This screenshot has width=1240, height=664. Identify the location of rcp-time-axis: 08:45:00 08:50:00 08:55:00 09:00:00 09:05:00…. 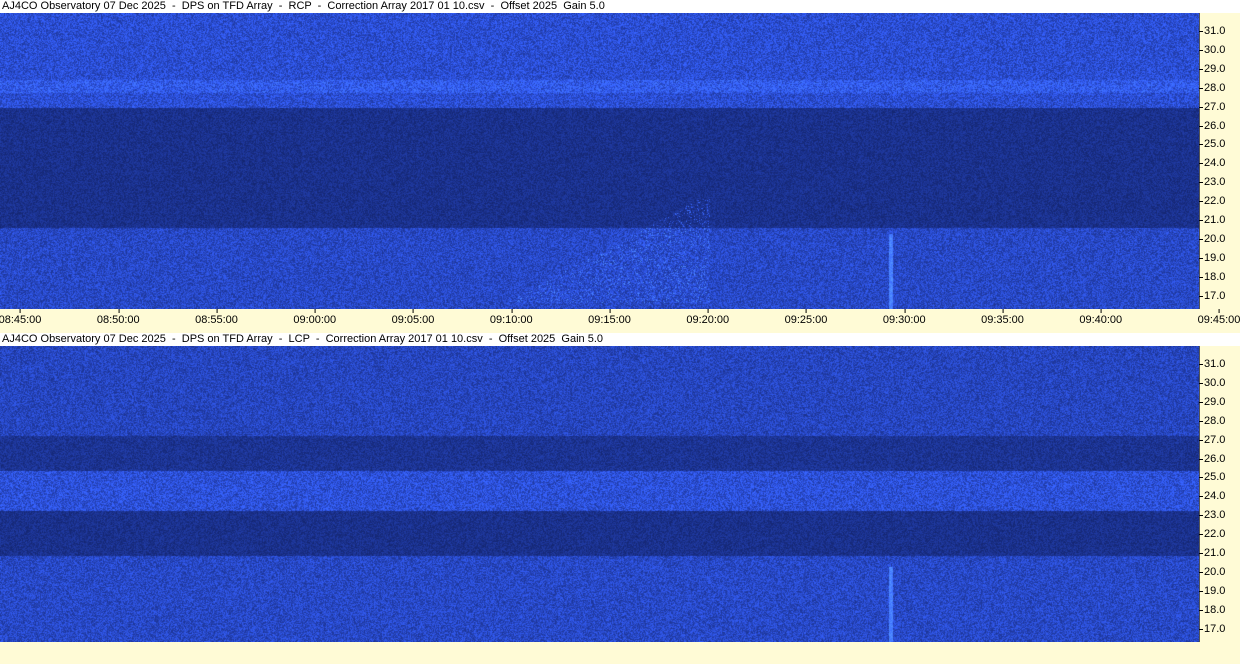
(620, 319).